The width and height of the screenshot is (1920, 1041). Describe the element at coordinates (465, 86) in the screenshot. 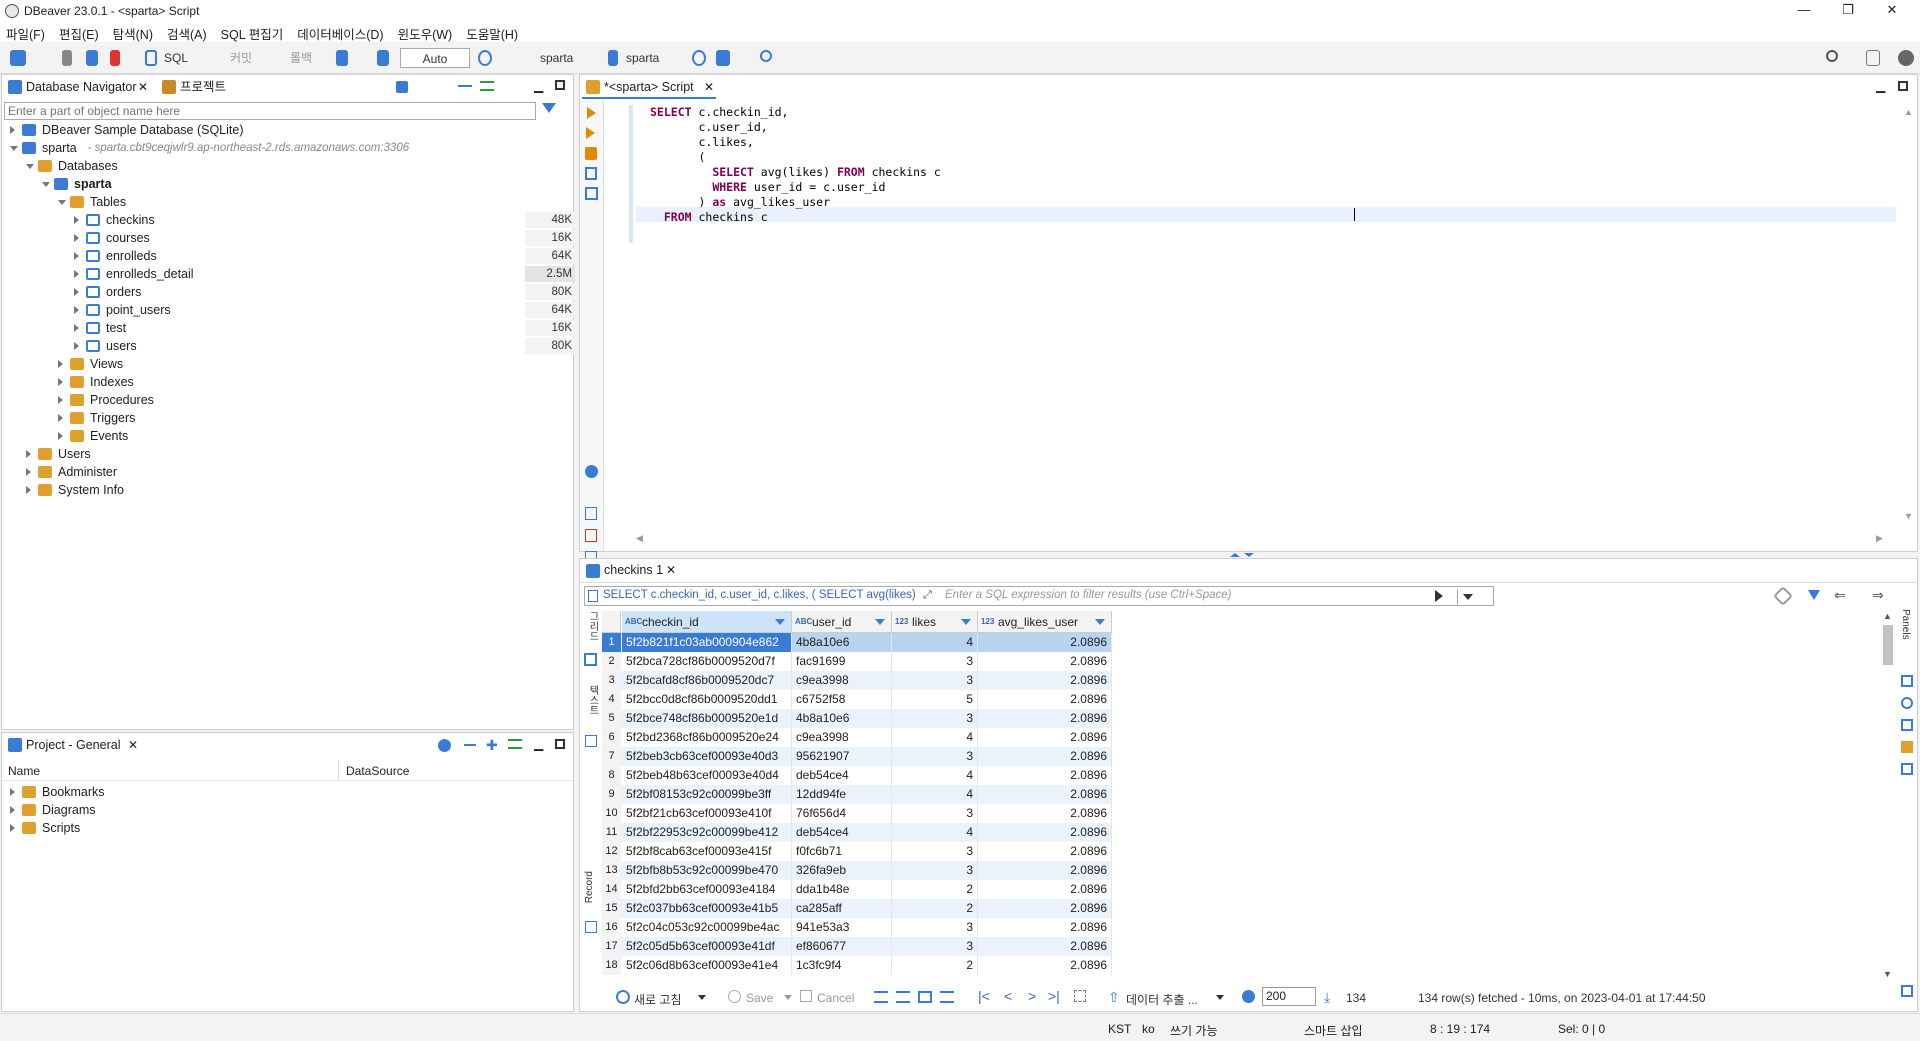

I see `collapse-all-icon` at that location.